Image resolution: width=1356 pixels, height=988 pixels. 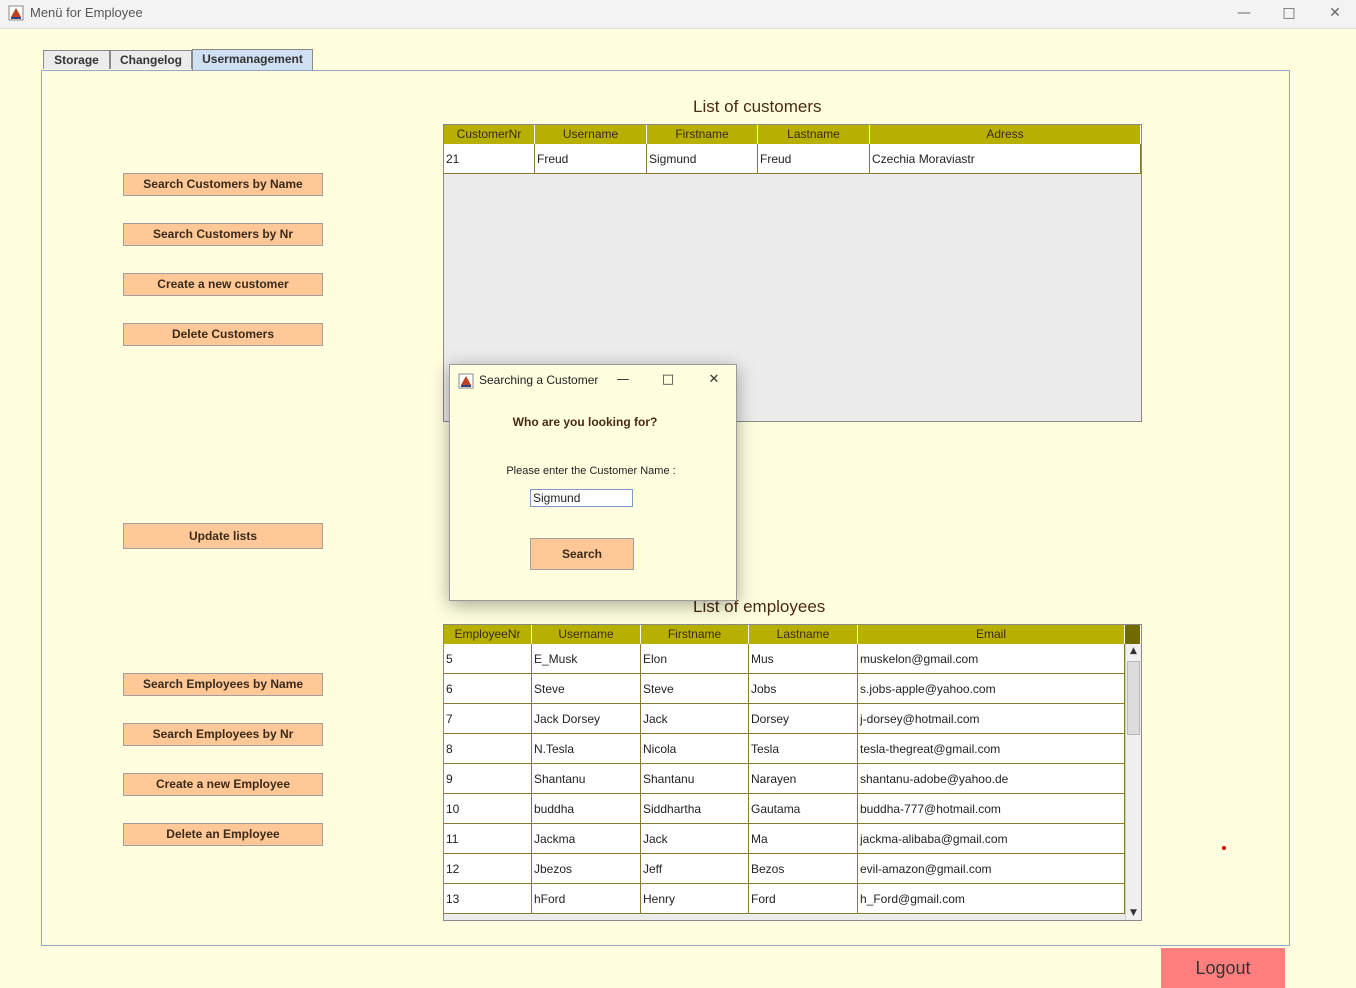 What do you see at coordinates (466, 381) in the screenshot?
I see `java-app-icon` at bounding box center [466, 381].